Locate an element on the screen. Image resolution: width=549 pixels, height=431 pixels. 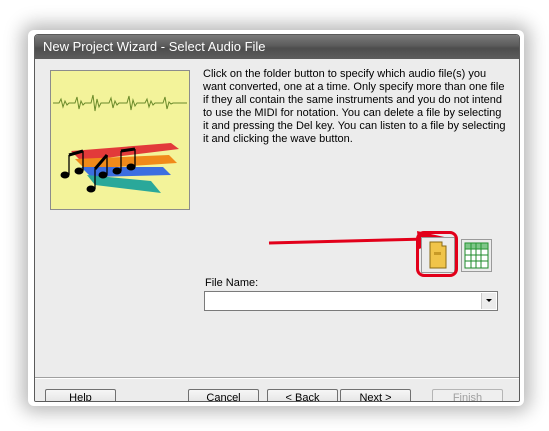
window-title: New Project Wizard - Select Audio File is located at coordinates (154, 46).